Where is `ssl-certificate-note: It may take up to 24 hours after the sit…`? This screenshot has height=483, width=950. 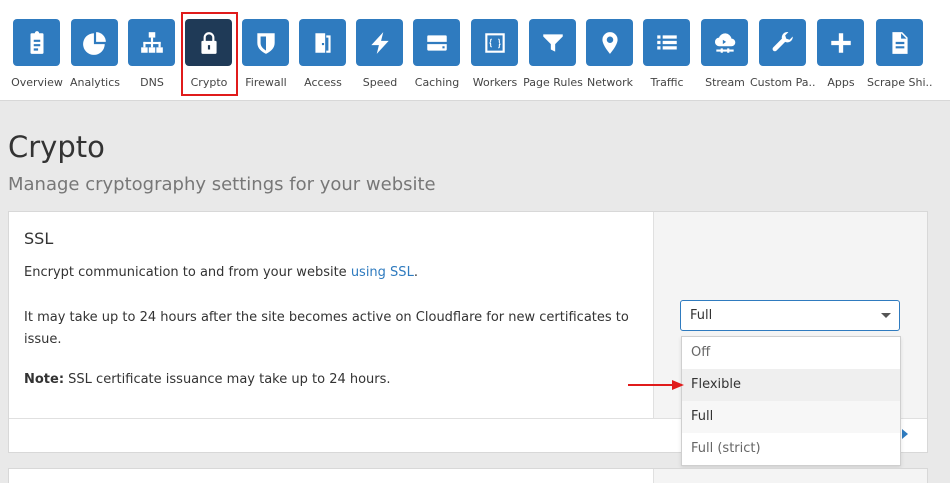 ssl-certificate-note: It may take up to 24 hours after the sit… is located at coordinates (326, 328).